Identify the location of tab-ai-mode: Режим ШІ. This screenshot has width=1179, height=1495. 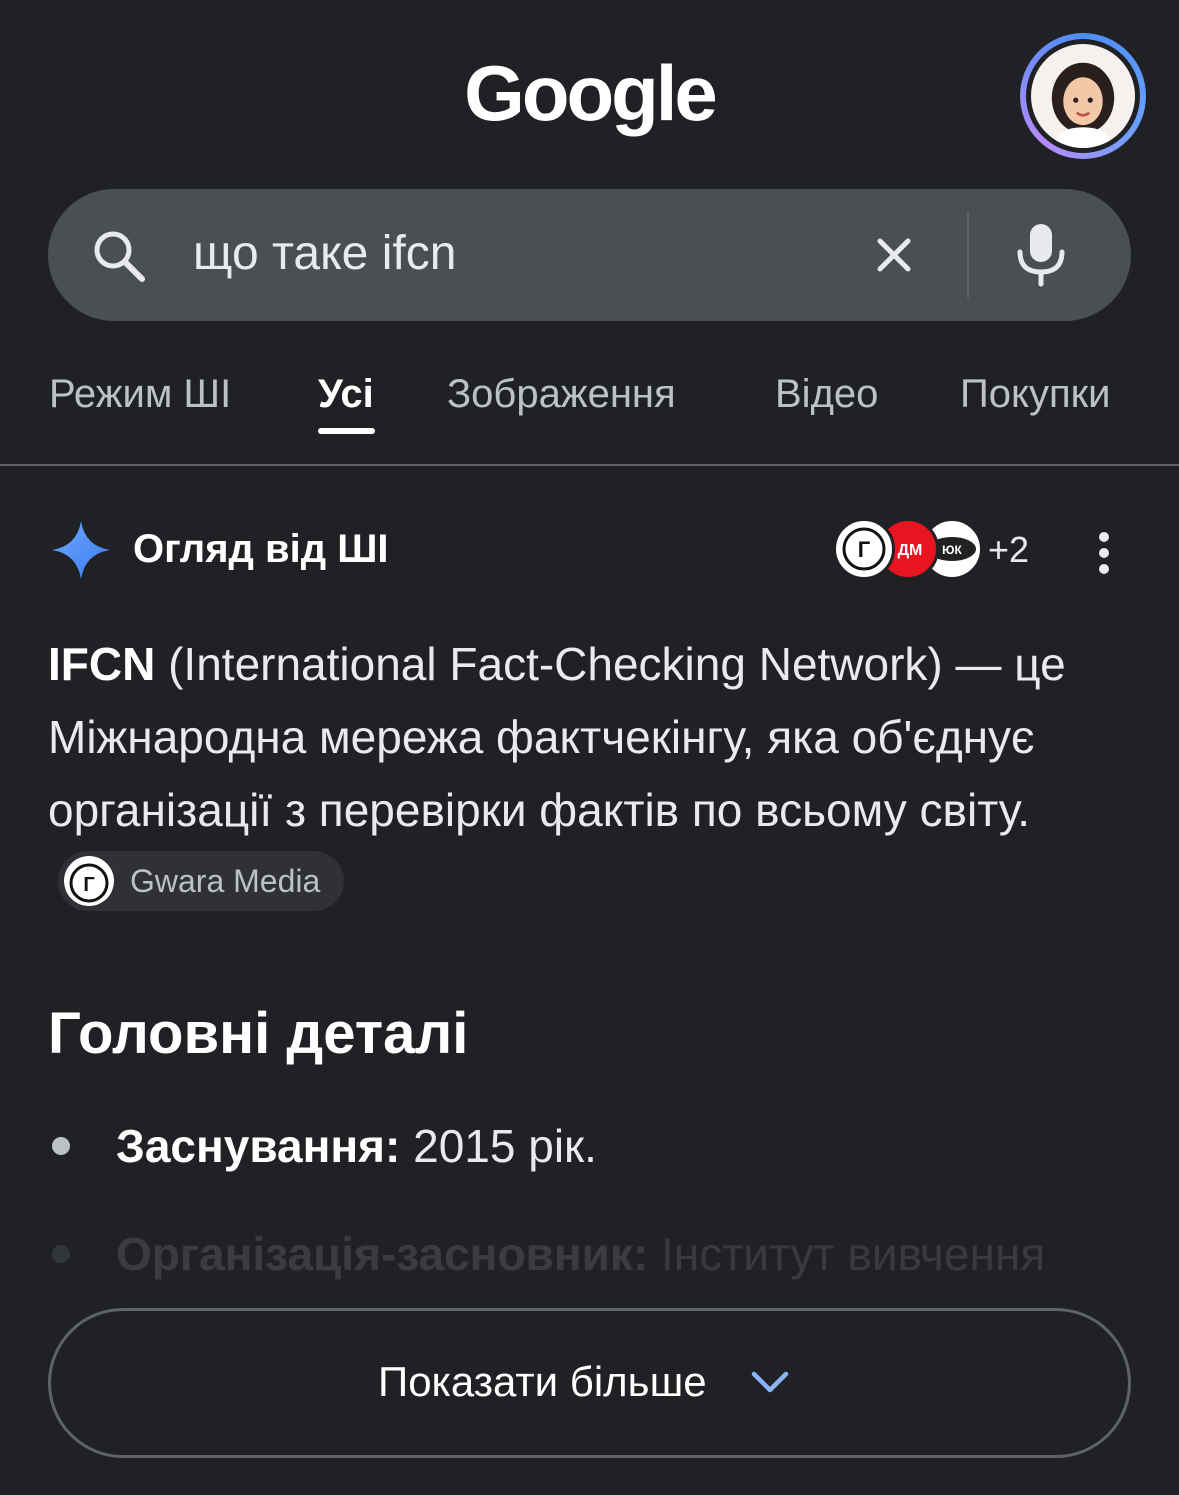
(140, 394).